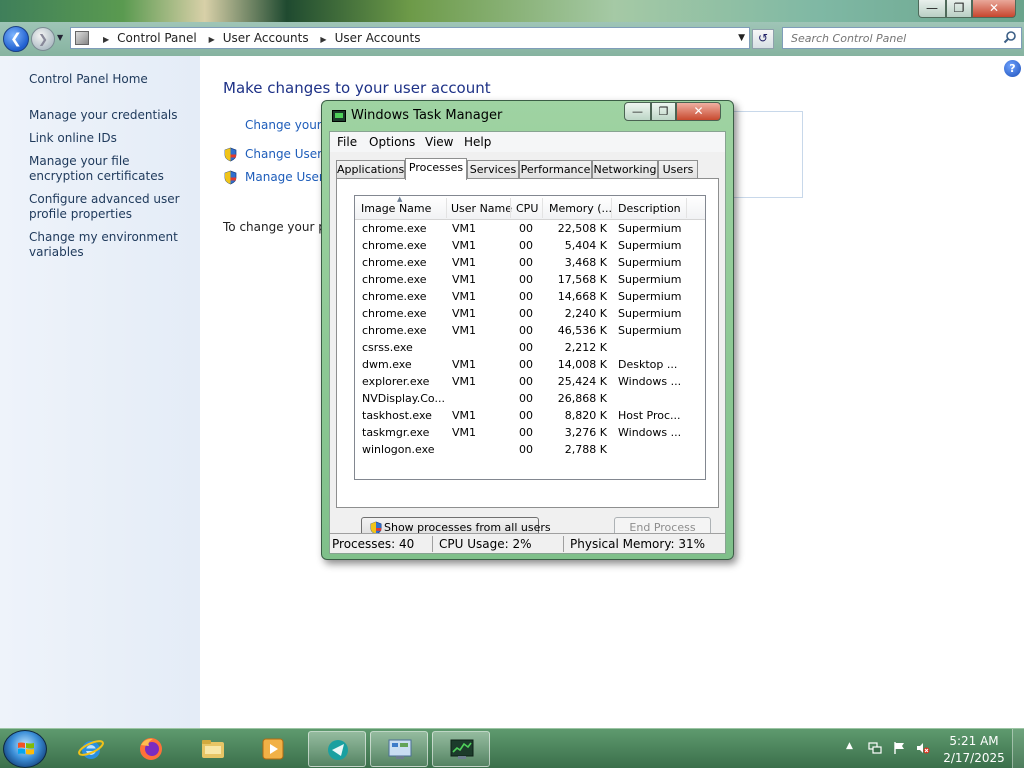 This screenshot has height=769, width=1024. Describe the element at coordinates (974, 758) in the screenshot. I see `clock-date: 2/17/2025` at that location.